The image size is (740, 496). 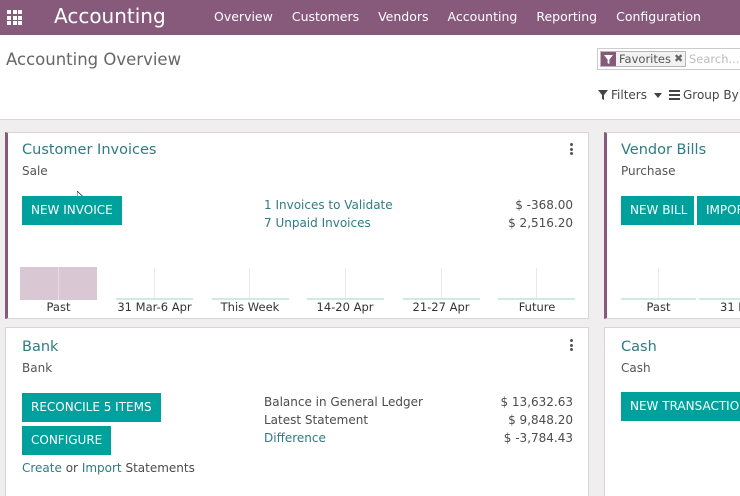 What do you see at coordinates (540, 420) in the screenshot?
I see `latest-statement-amount: $ 9,848.20` at bounding box center [540, 420].